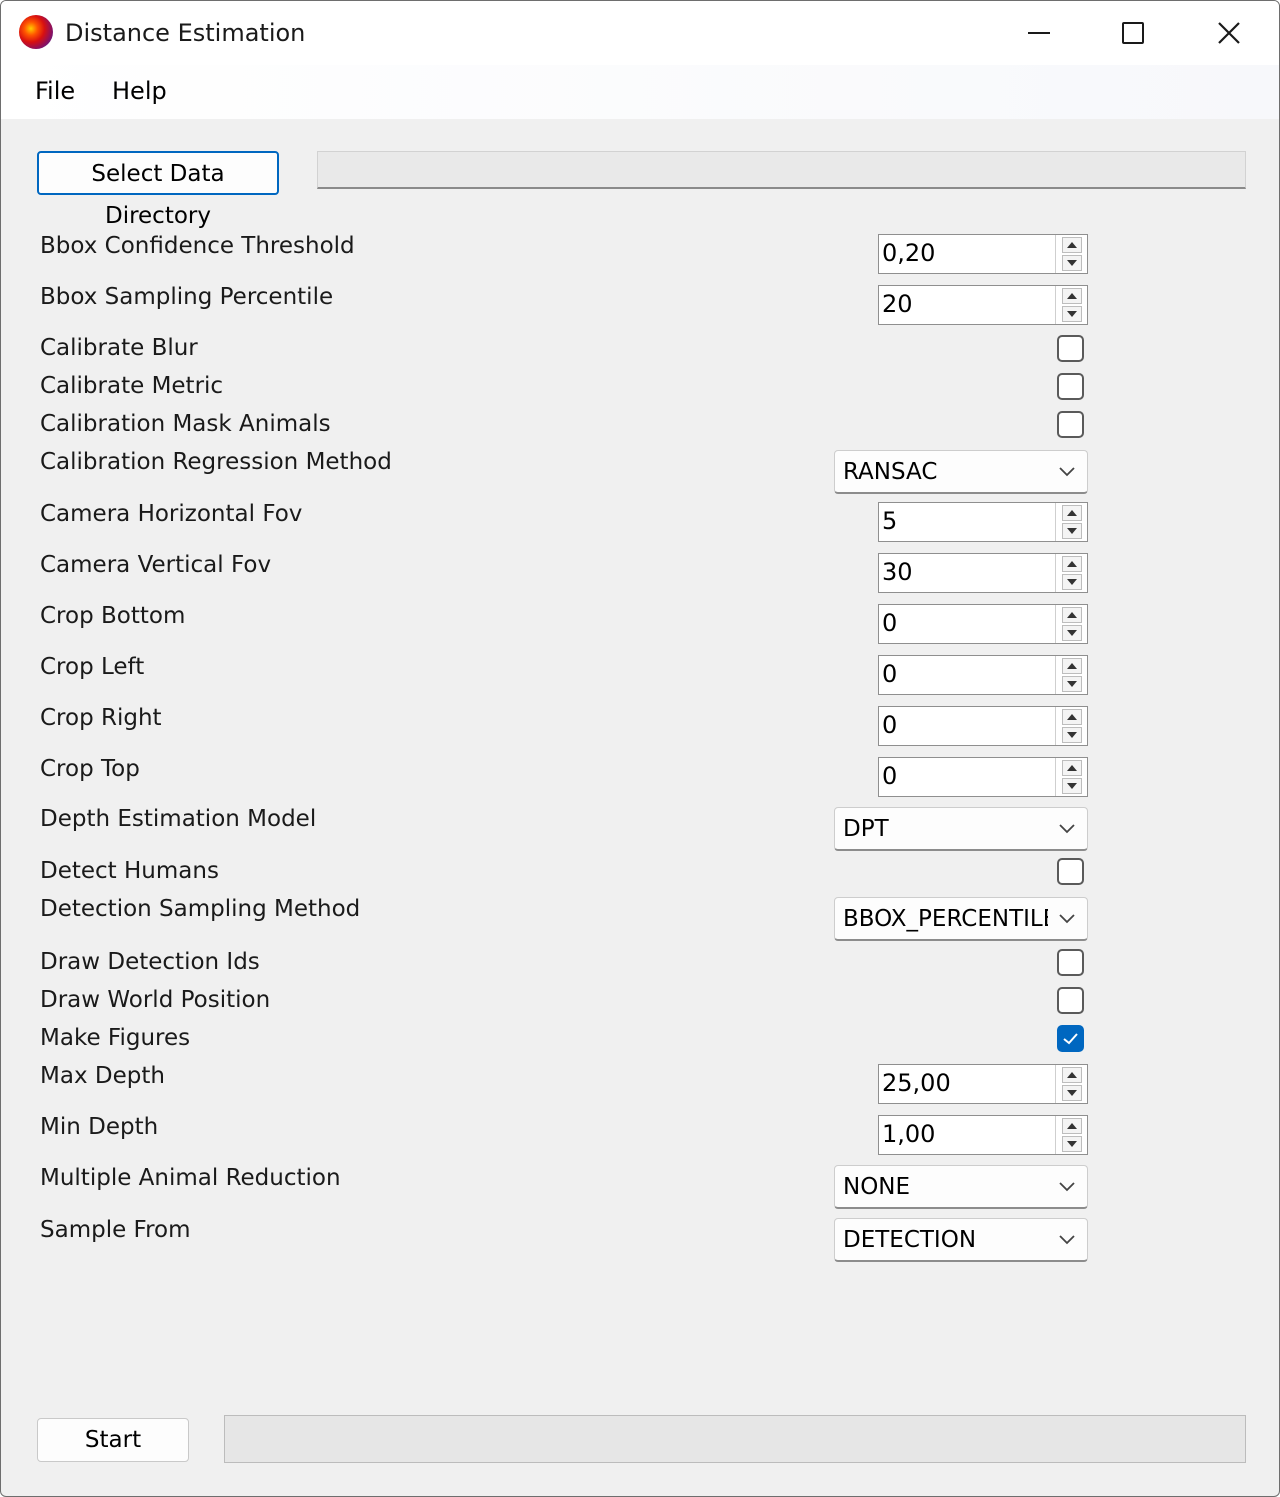 The width and height of the screenshot is (1280, 1497). What do you see at coordinates (983, 675) in the screenshot?
I see `crop-left-spinner: 0` at bounding box center [983, 675].